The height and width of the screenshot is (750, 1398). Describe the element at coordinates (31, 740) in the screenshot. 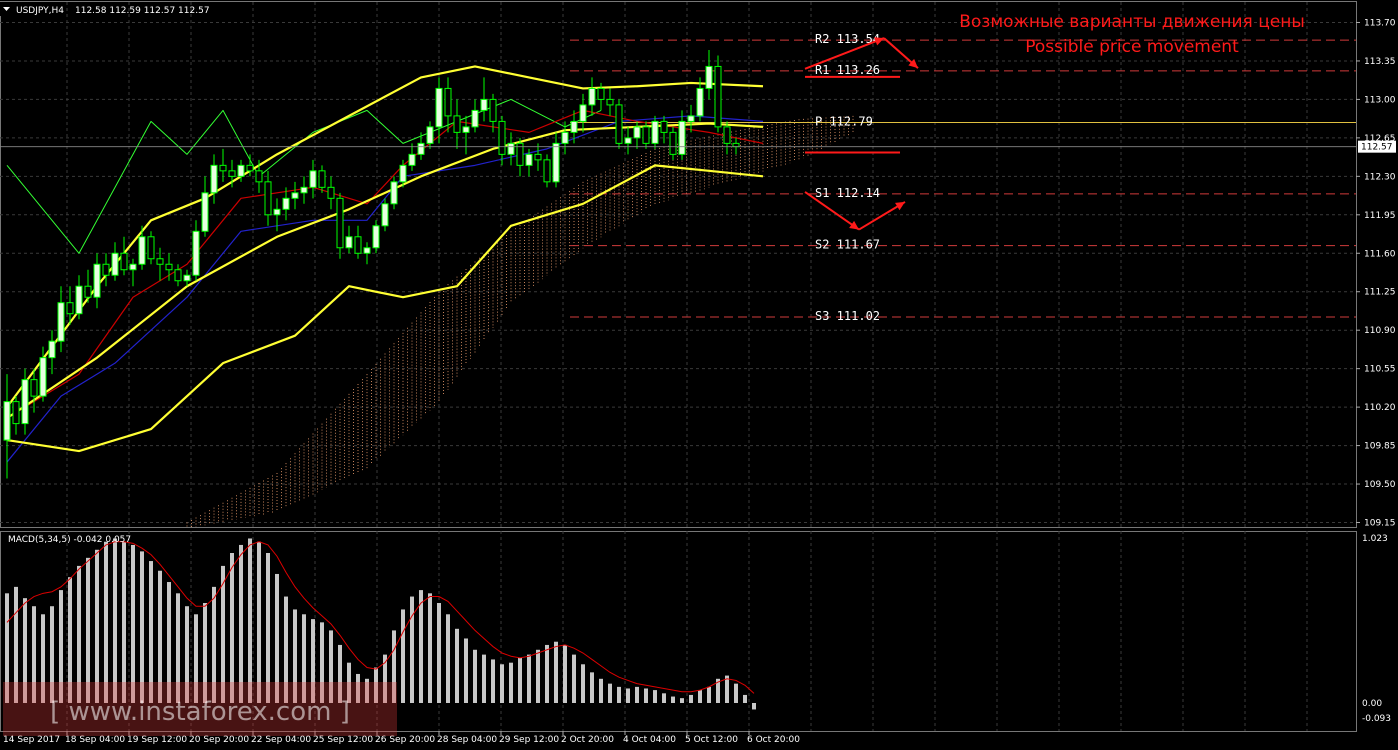

I see `time-axis-label: 14 Sep 2017` at that location.